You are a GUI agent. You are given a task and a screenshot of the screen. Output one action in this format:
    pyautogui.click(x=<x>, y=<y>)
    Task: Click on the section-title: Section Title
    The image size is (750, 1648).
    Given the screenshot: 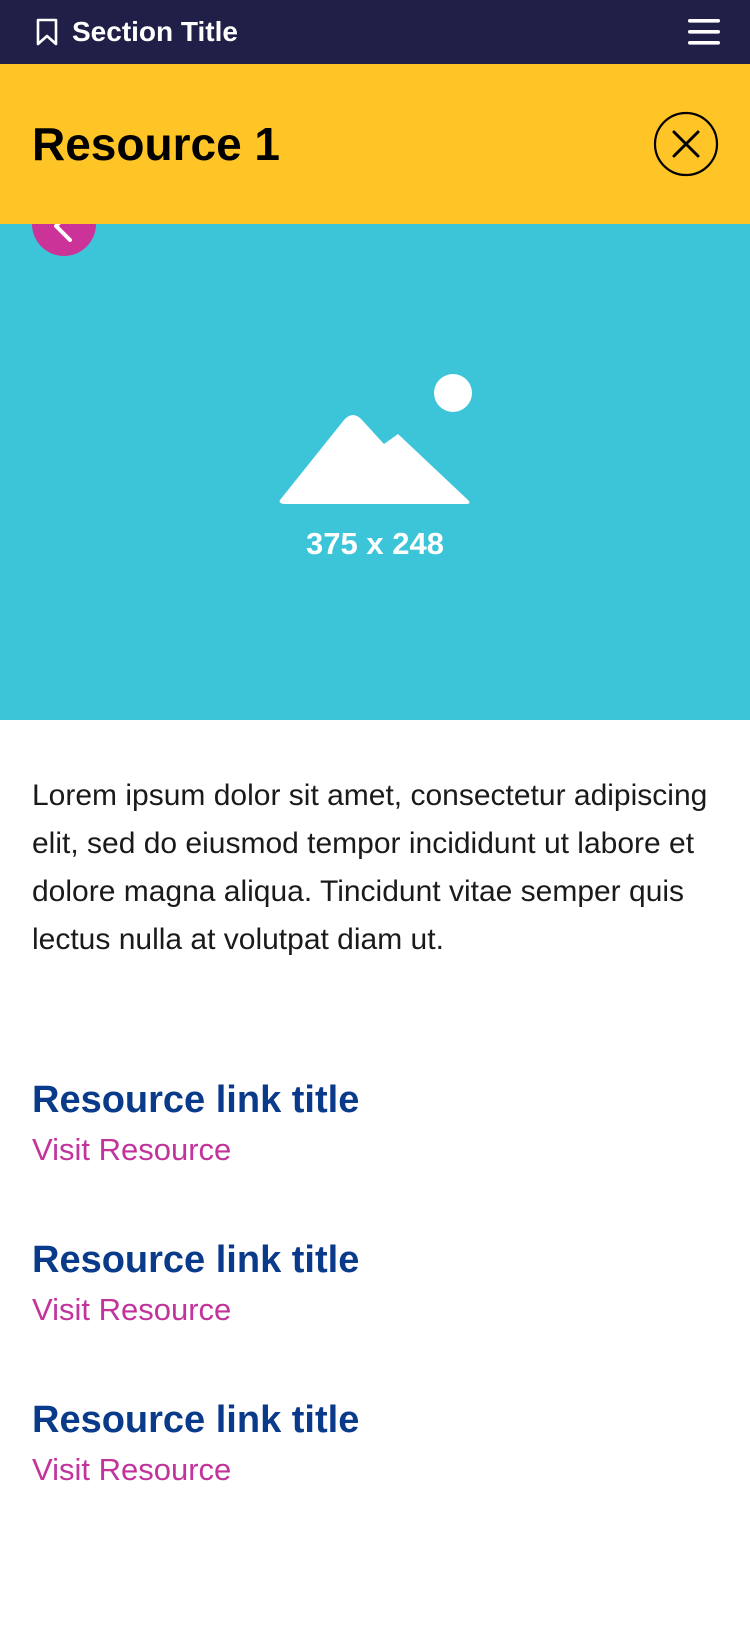 What is the action you would take?
    pyautogui.click(x=155, y=31)
    